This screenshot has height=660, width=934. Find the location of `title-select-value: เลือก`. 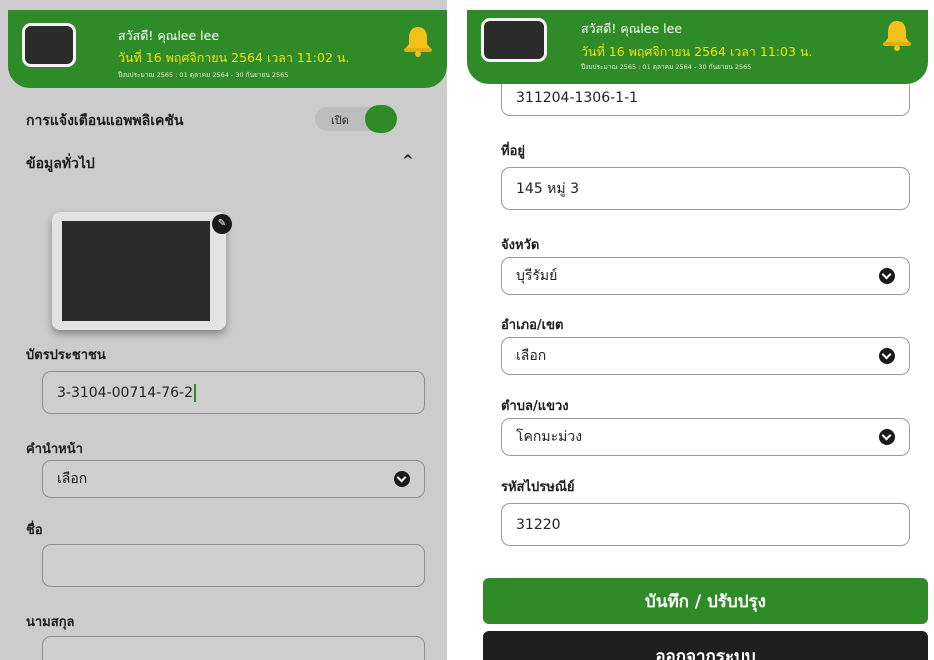

title-select-value: เลือก is located at coordinates (72, 479).